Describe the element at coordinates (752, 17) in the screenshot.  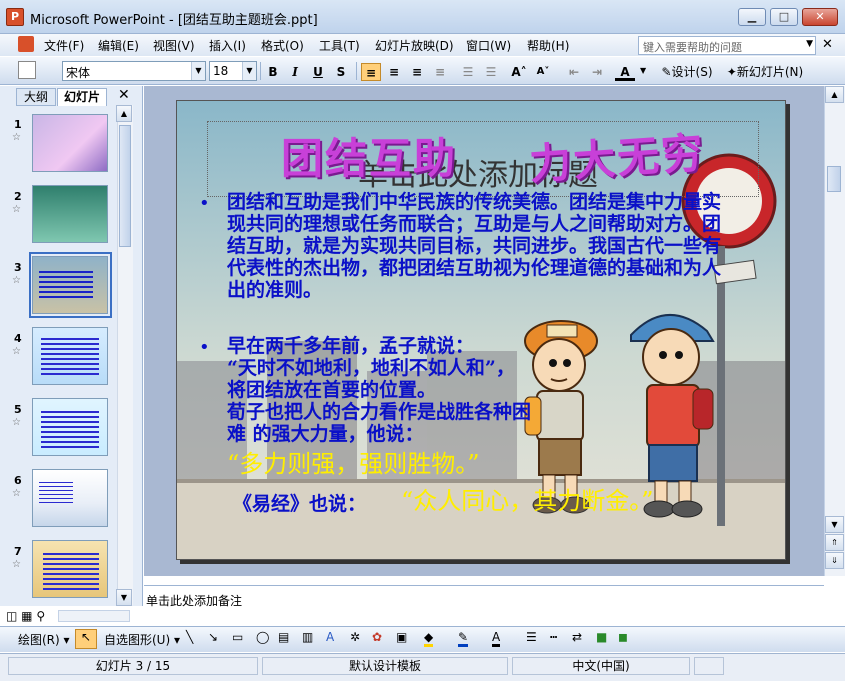
I see `minimize-button: ▁` at that location.